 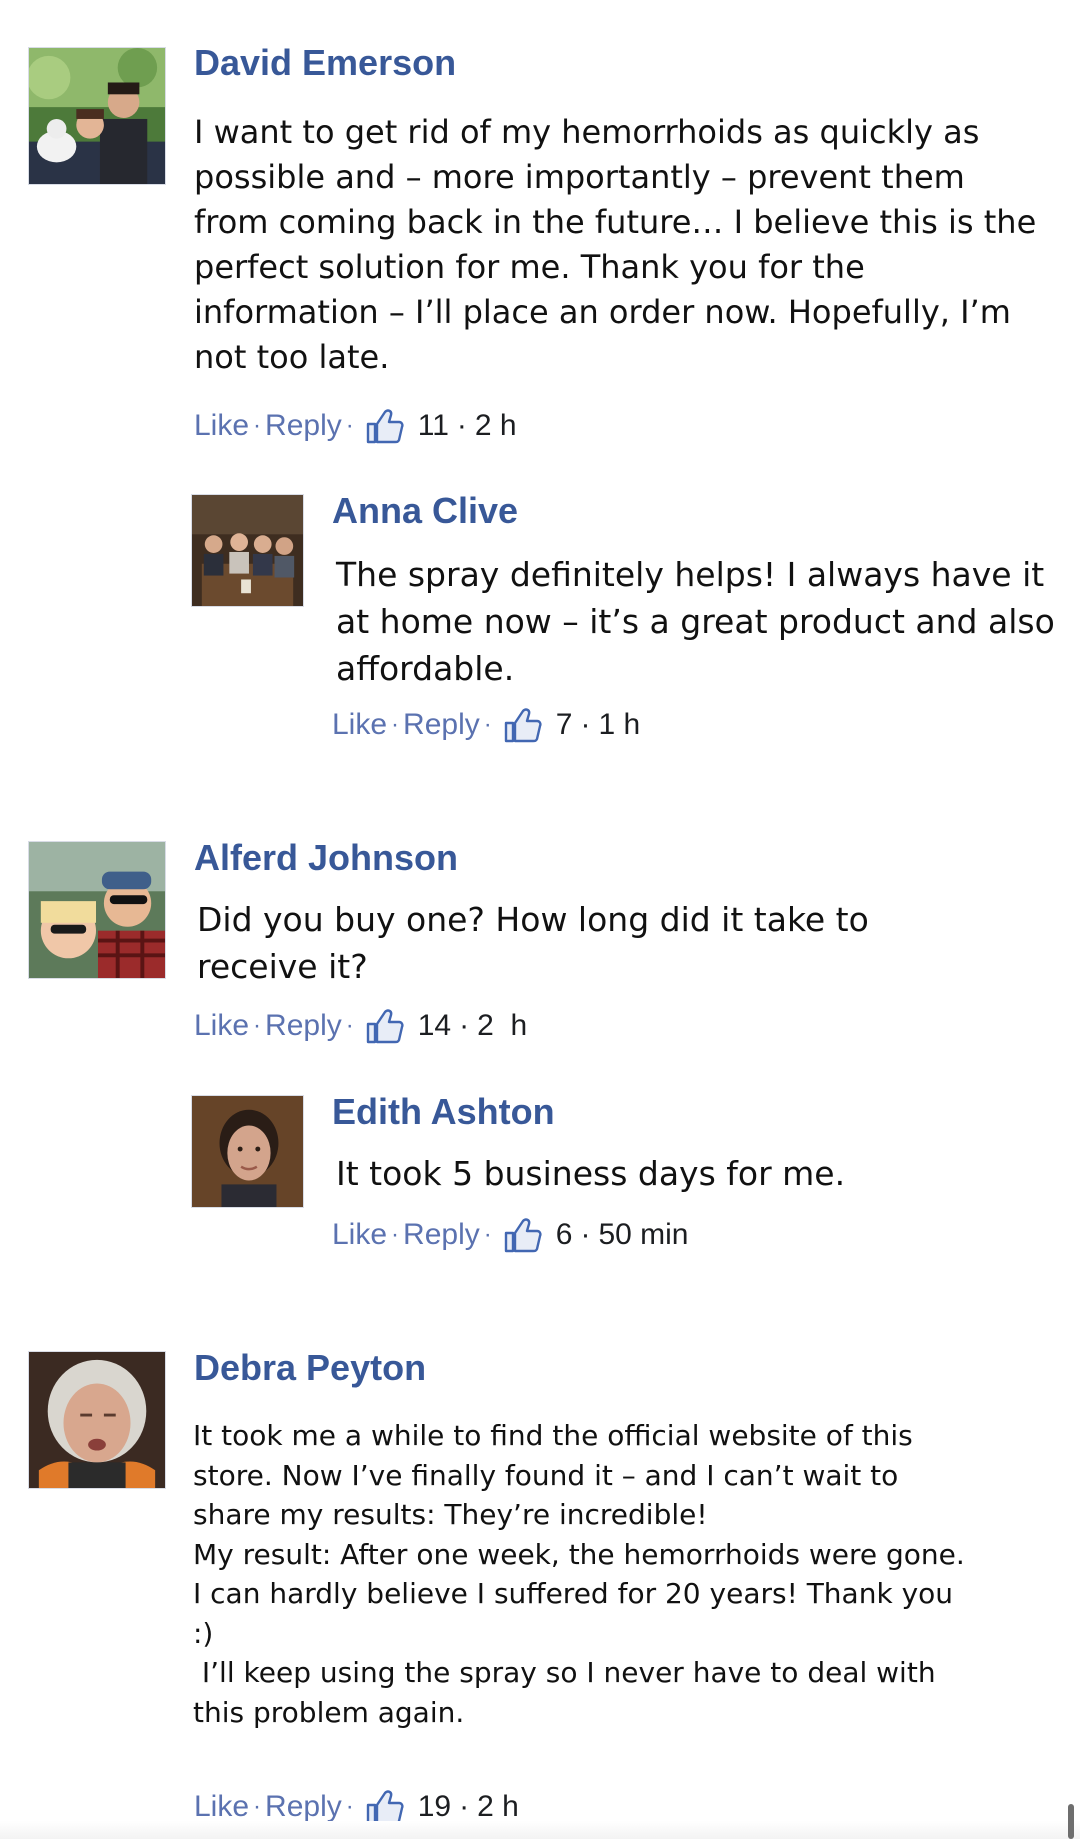 I want to click on comment-actions: Like · Reply · 6 · 50 min, so click(x=510, y=1235).